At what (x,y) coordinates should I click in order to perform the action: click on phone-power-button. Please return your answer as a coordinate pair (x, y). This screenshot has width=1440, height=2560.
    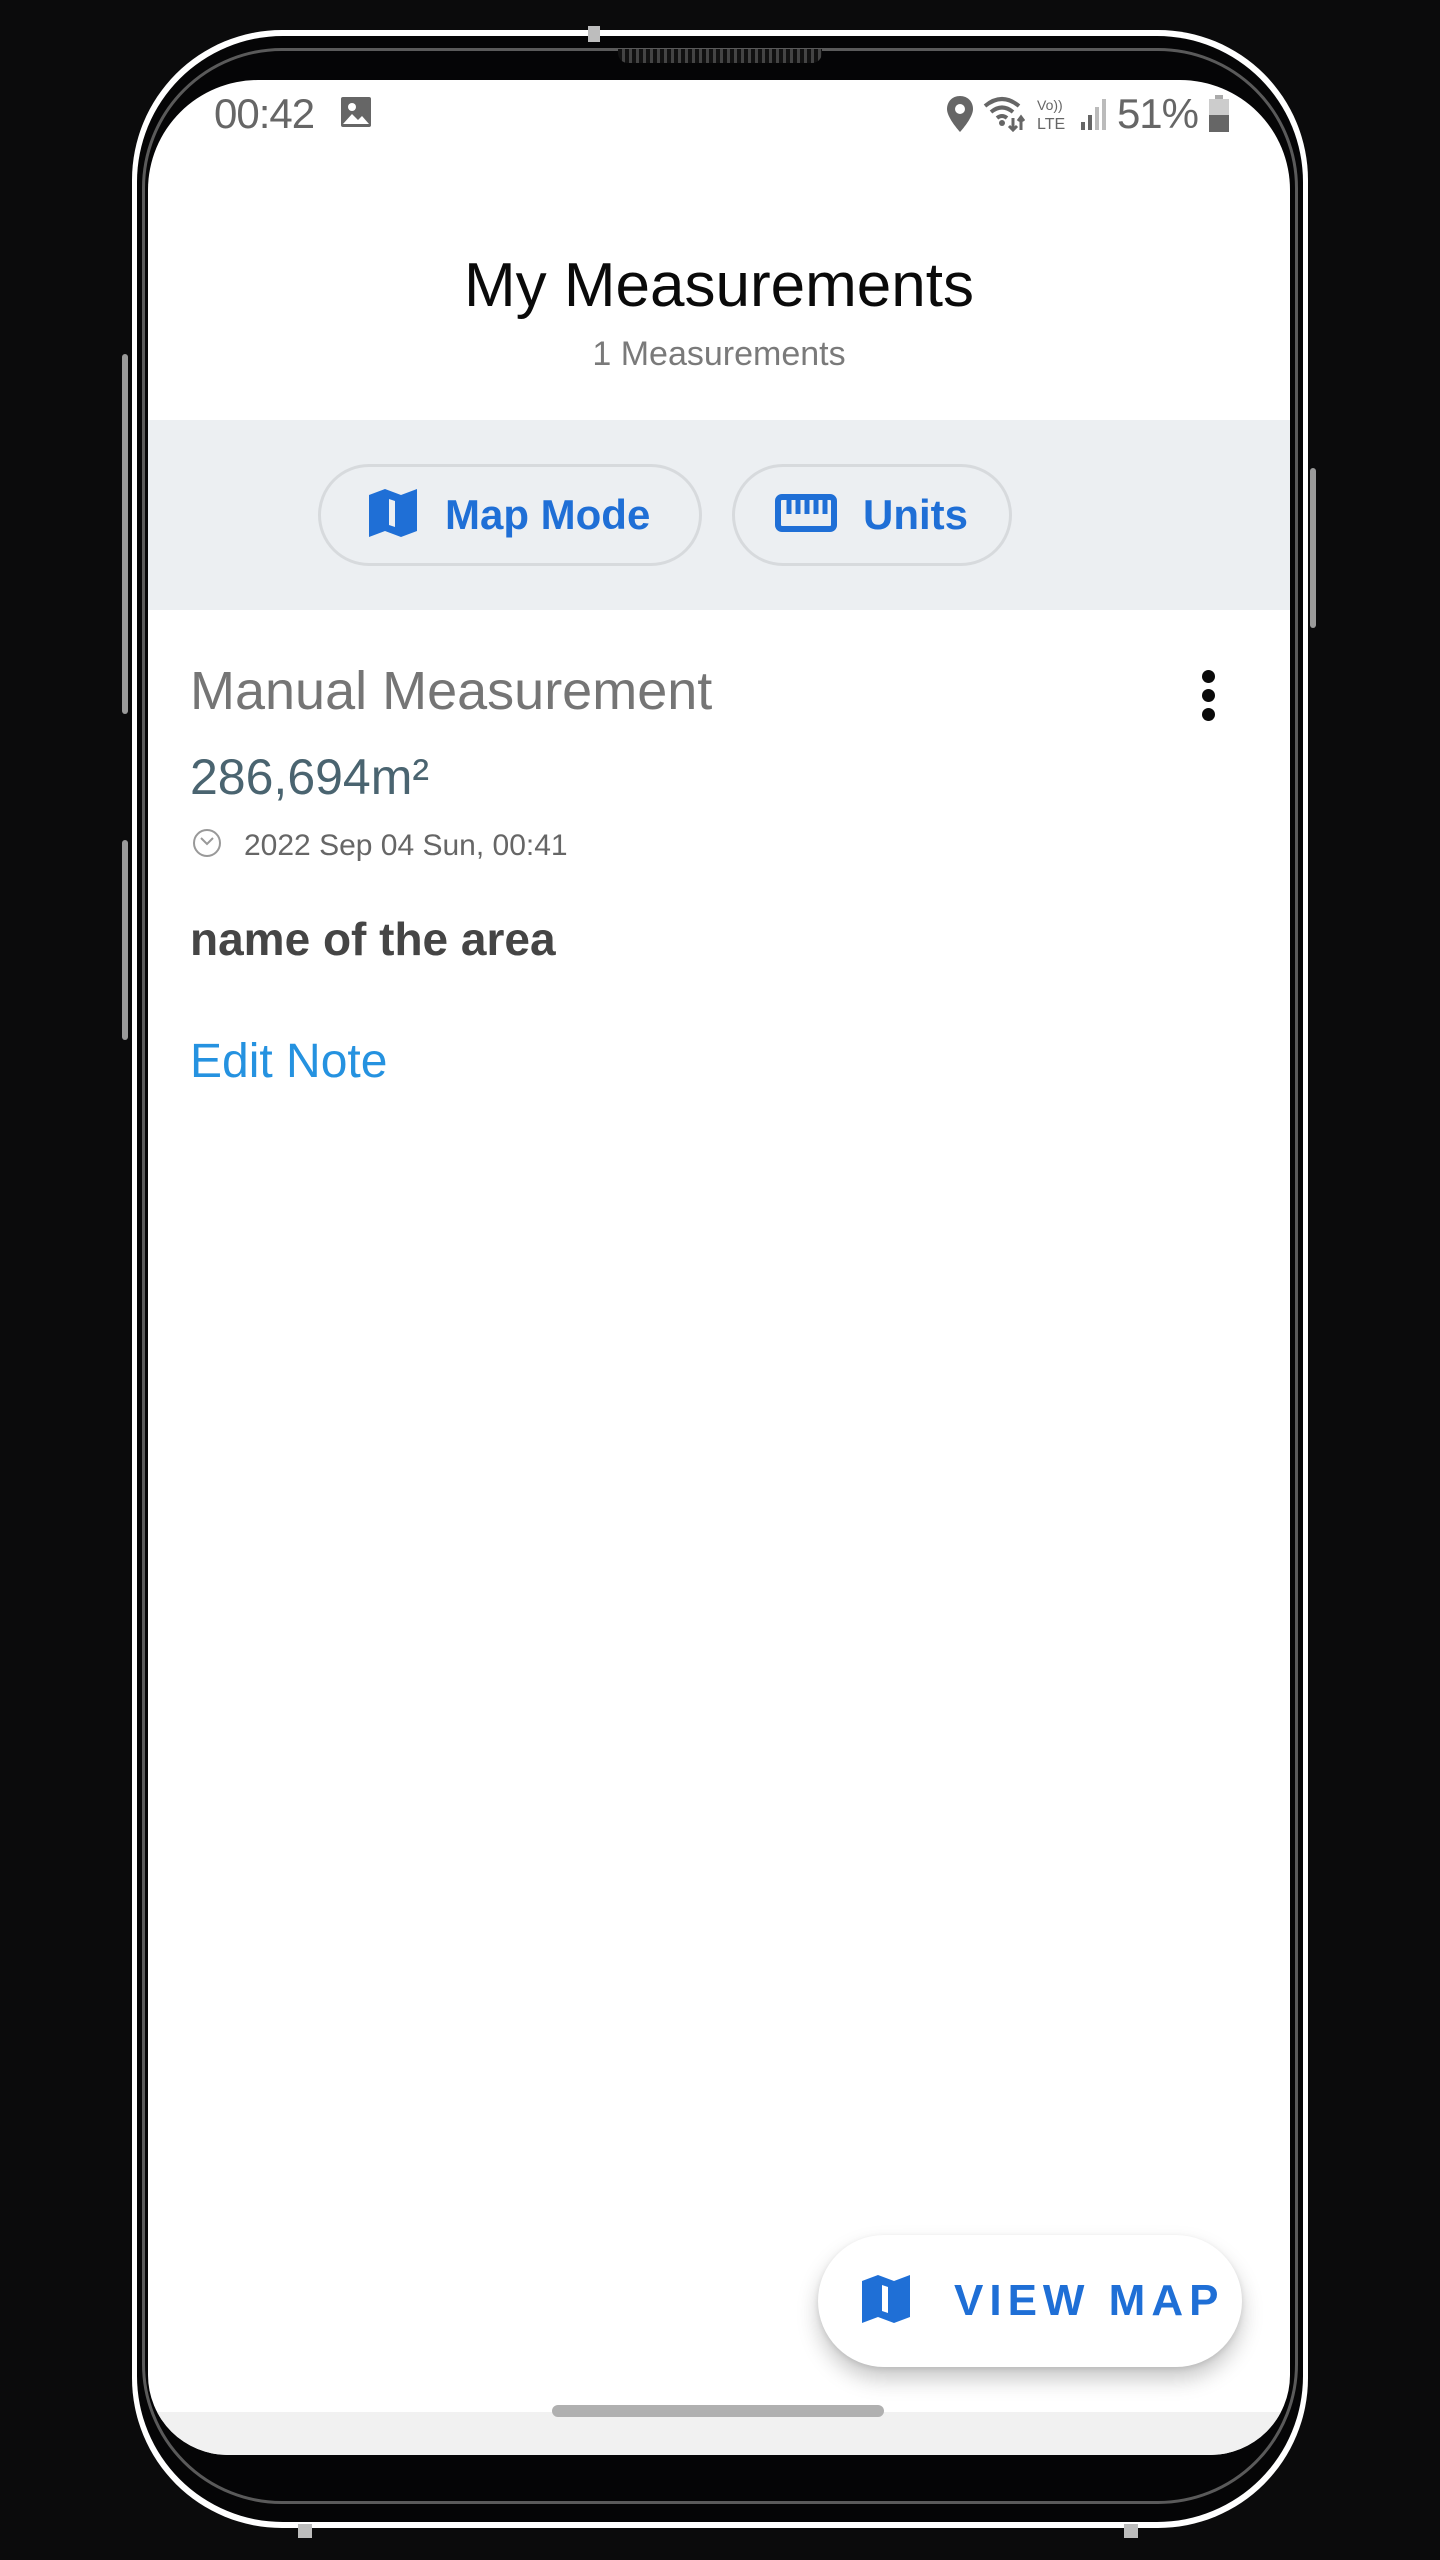
    Looking at the image, I should click on (1313, 548).